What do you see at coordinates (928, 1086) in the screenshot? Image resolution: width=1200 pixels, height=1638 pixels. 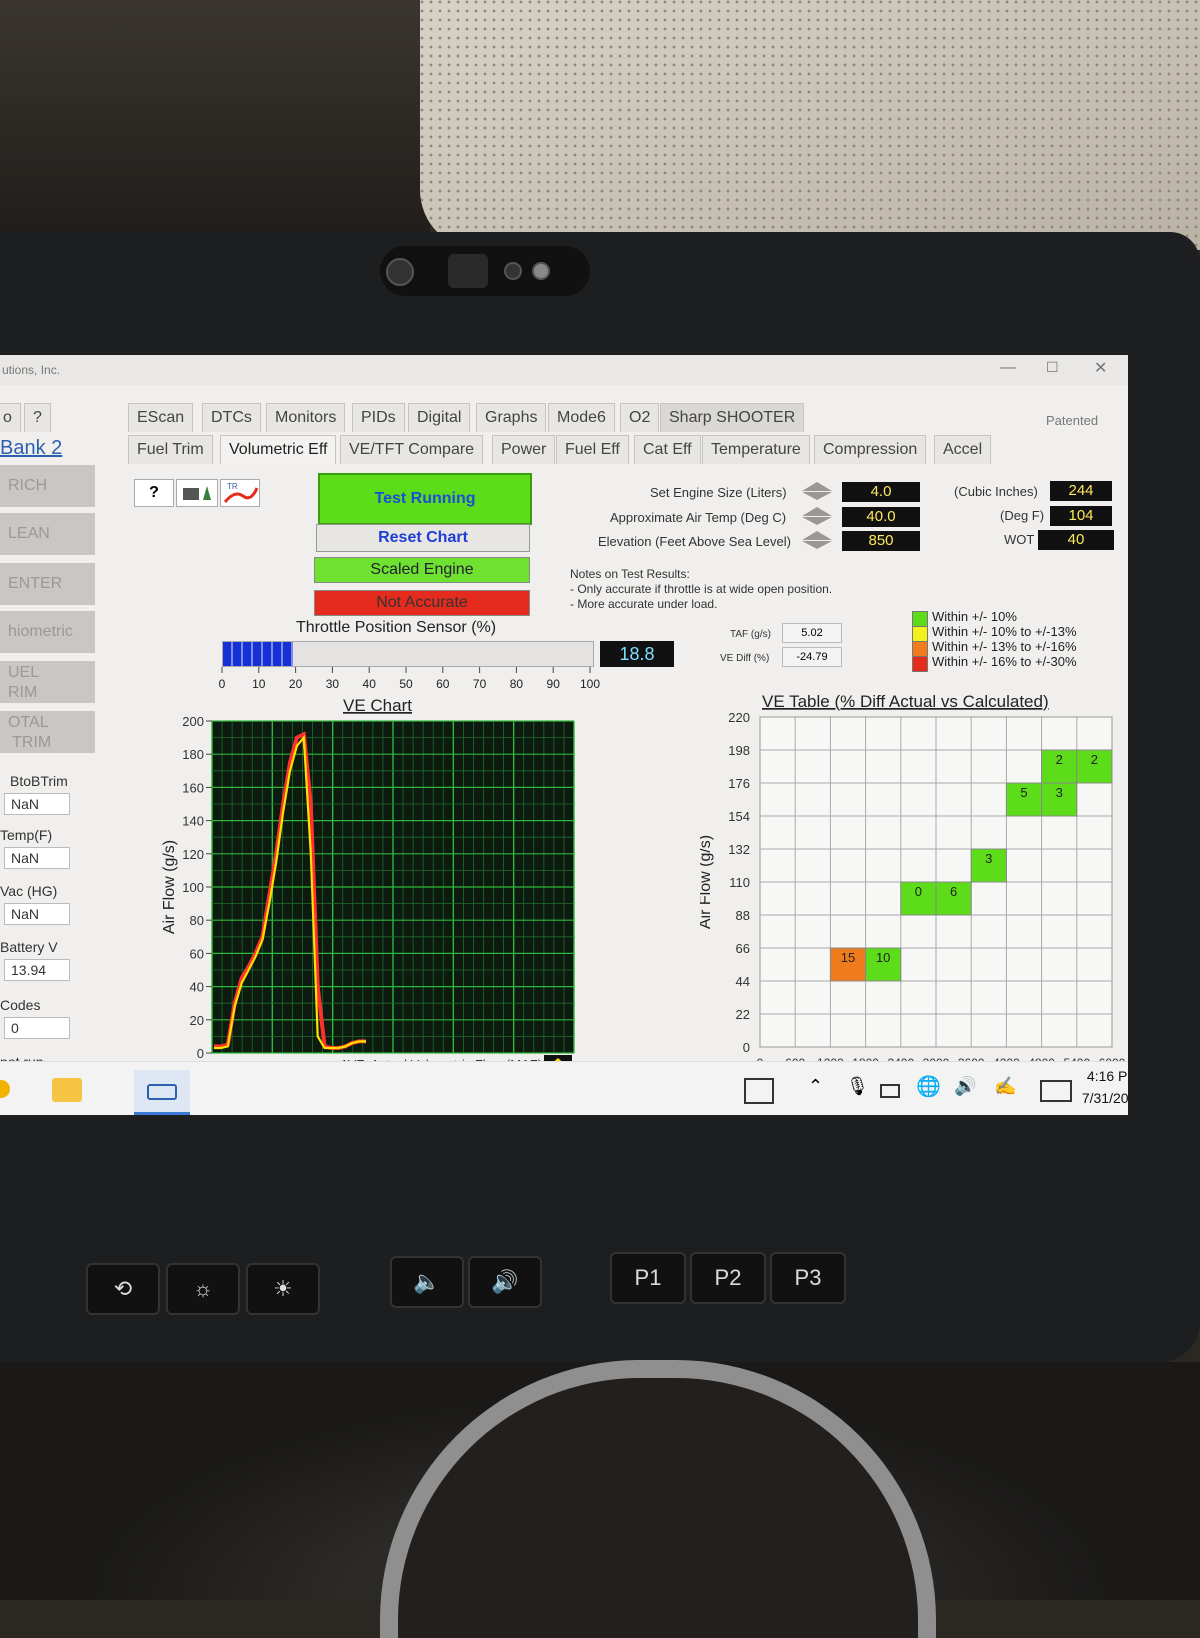 I see `network-globe-icon: 🌐` at bounding box center [928, 1086].